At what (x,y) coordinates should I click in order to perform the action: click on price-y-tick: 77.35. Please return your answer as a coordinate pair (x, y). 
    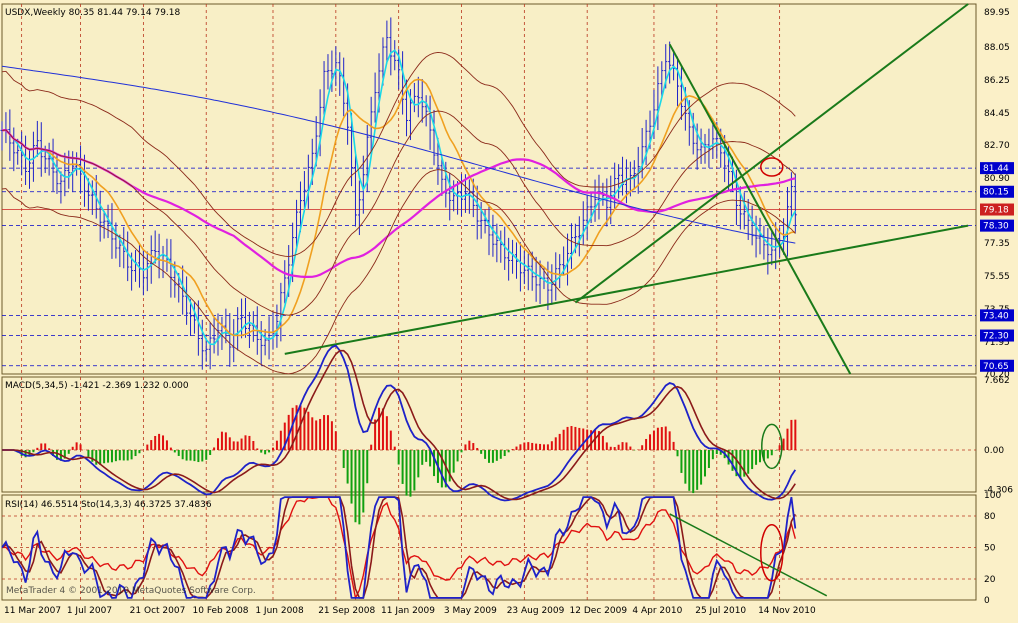
    Looking at the image, I should click on (997, 244).